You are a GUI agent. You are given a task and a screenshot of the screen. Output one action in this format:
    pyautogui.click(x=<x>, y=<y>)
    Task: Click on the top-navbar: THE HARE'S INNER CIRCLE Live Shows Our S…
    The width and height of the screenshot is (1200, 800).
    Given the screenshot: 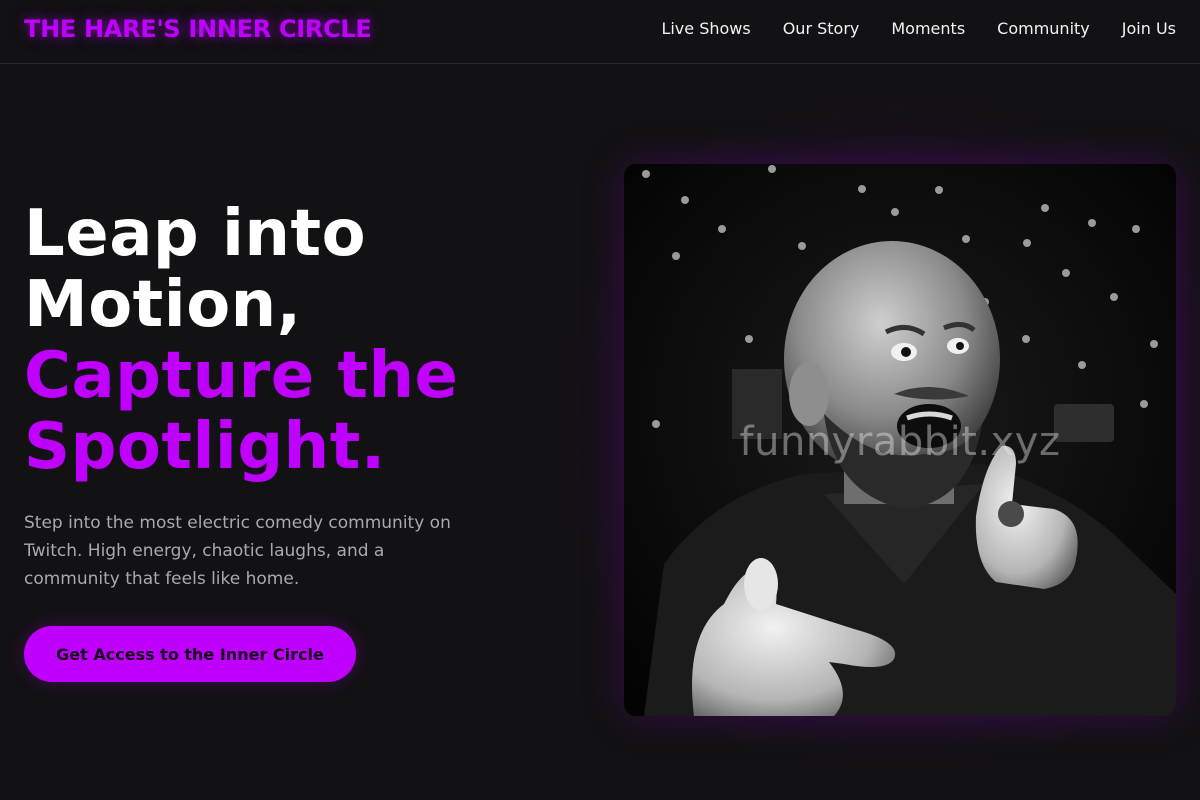 What is the action you would take?
    pyautogui.click(x=600, y=32)
    